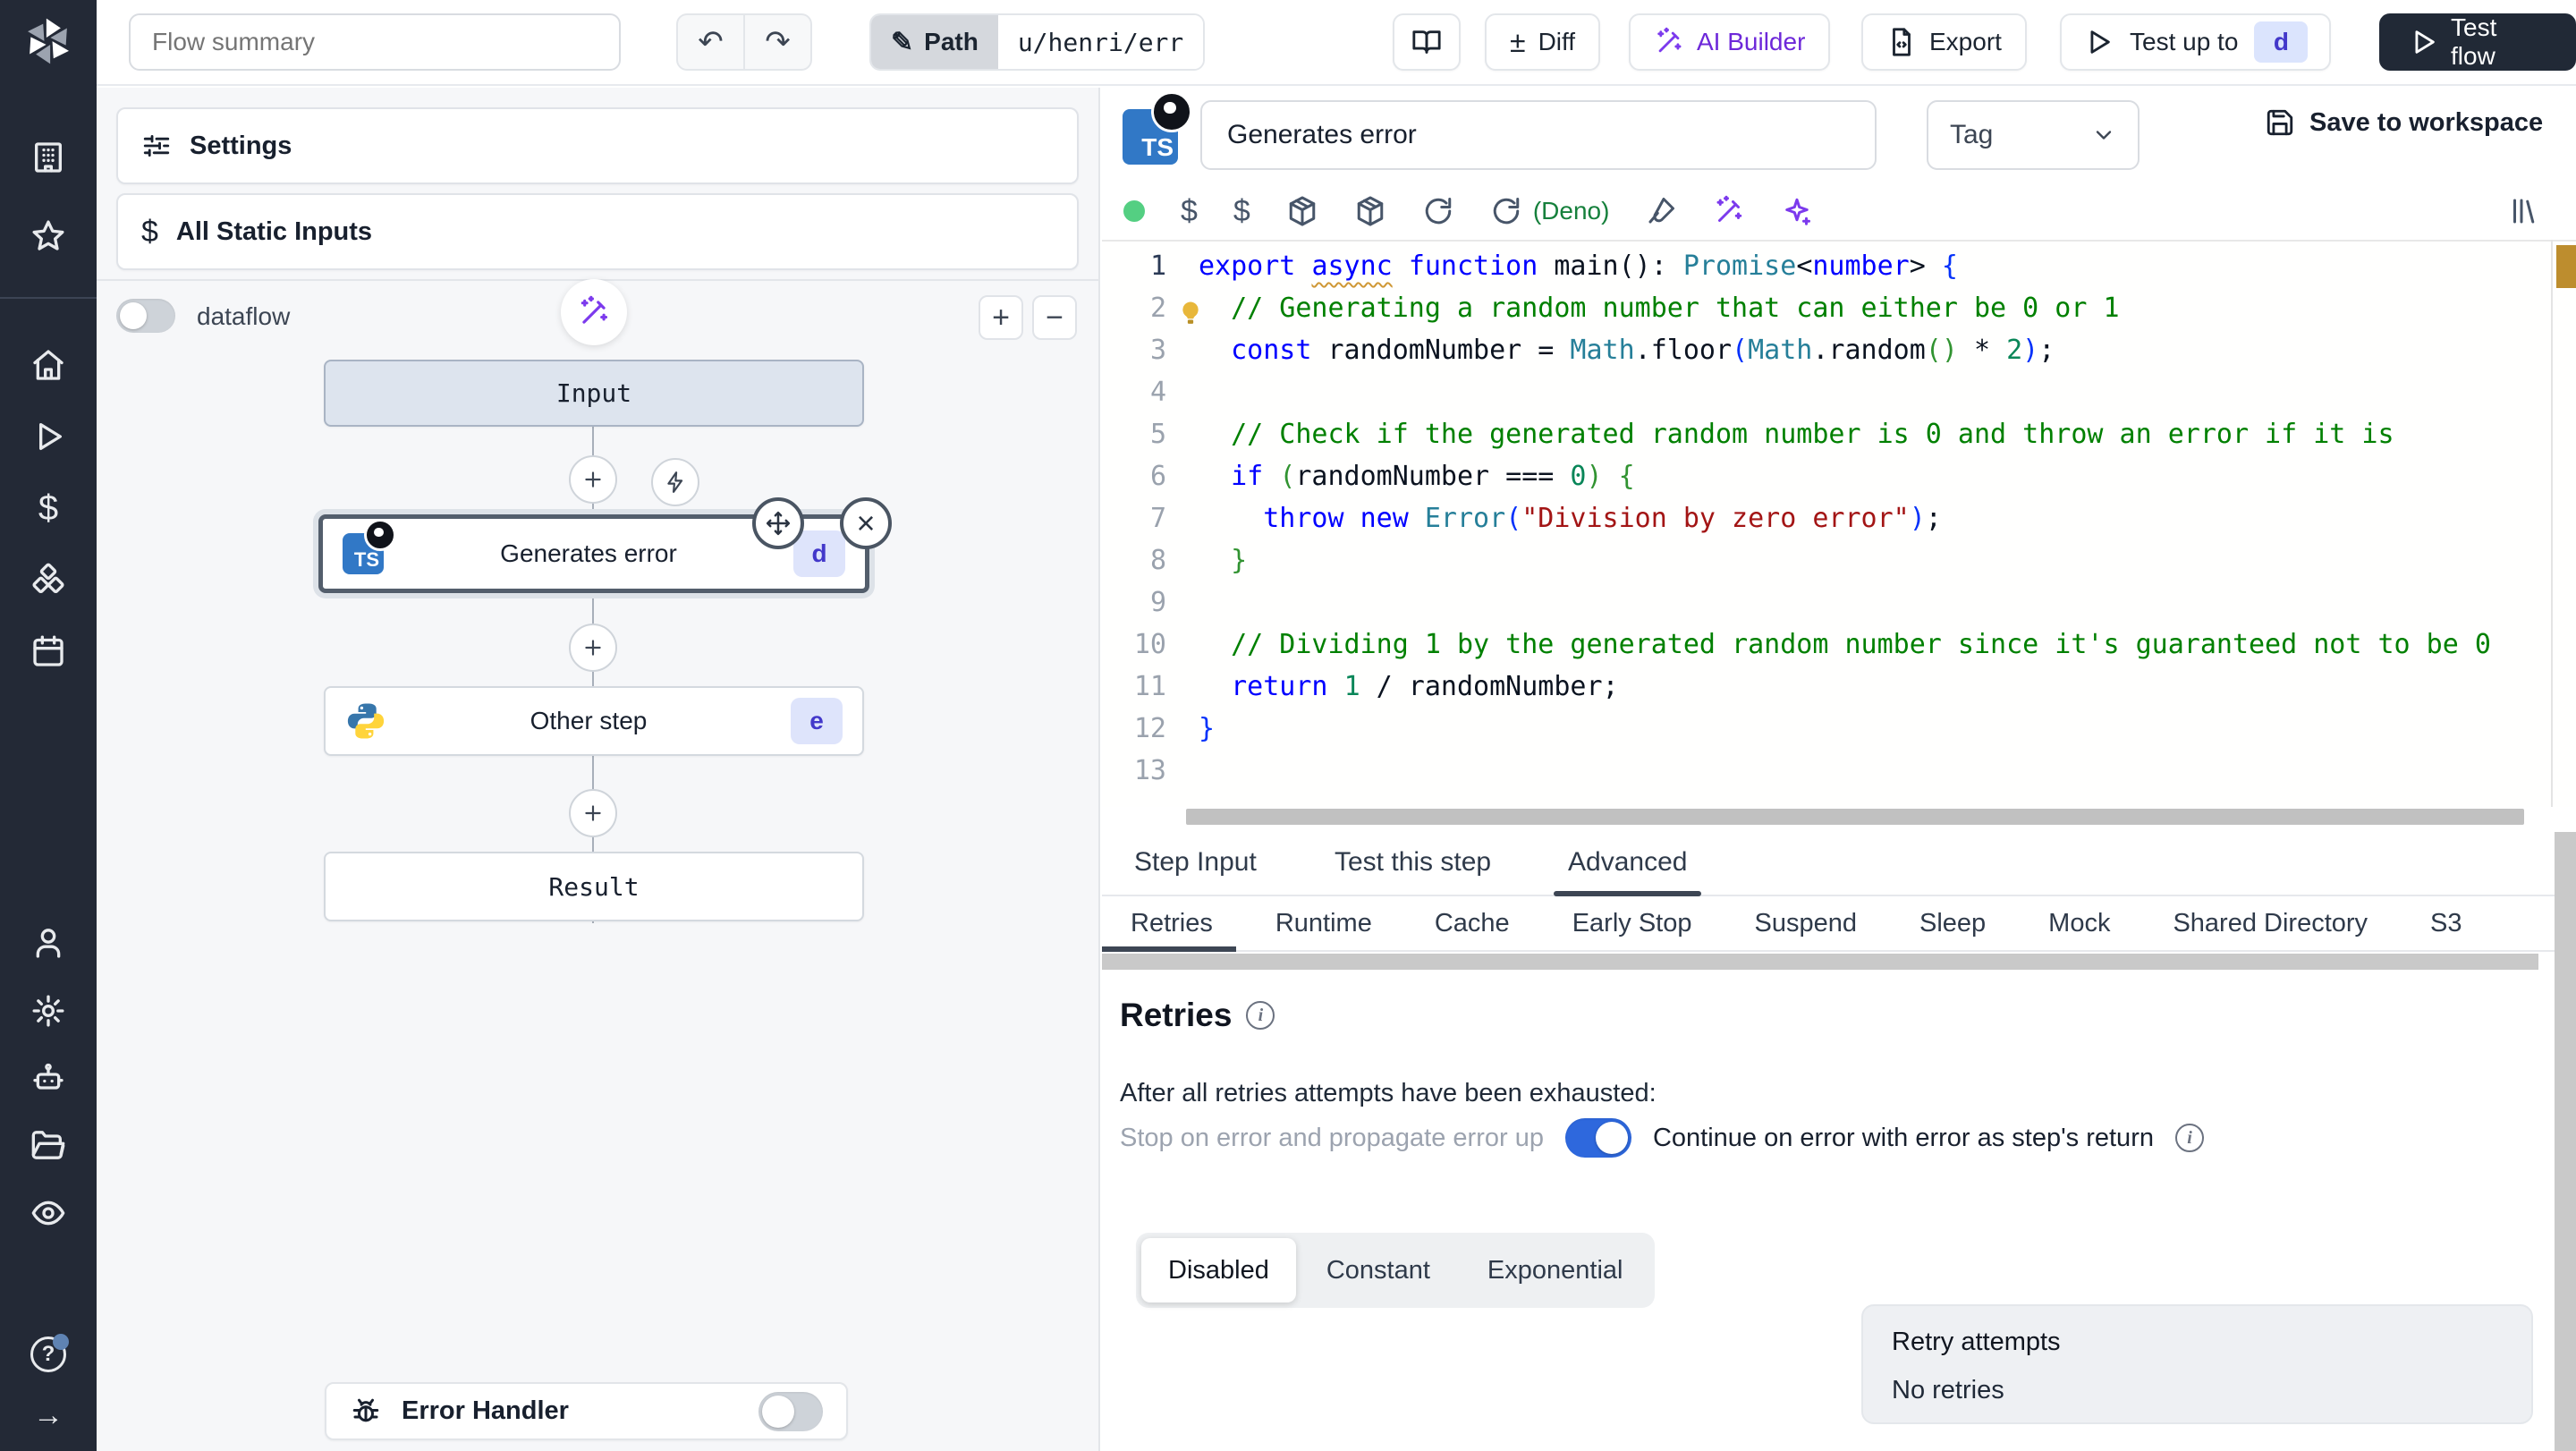  Describe the element at coordinates (586, 1411) in the screenshot. I see `error-handler-row: Error Handler` at that location.